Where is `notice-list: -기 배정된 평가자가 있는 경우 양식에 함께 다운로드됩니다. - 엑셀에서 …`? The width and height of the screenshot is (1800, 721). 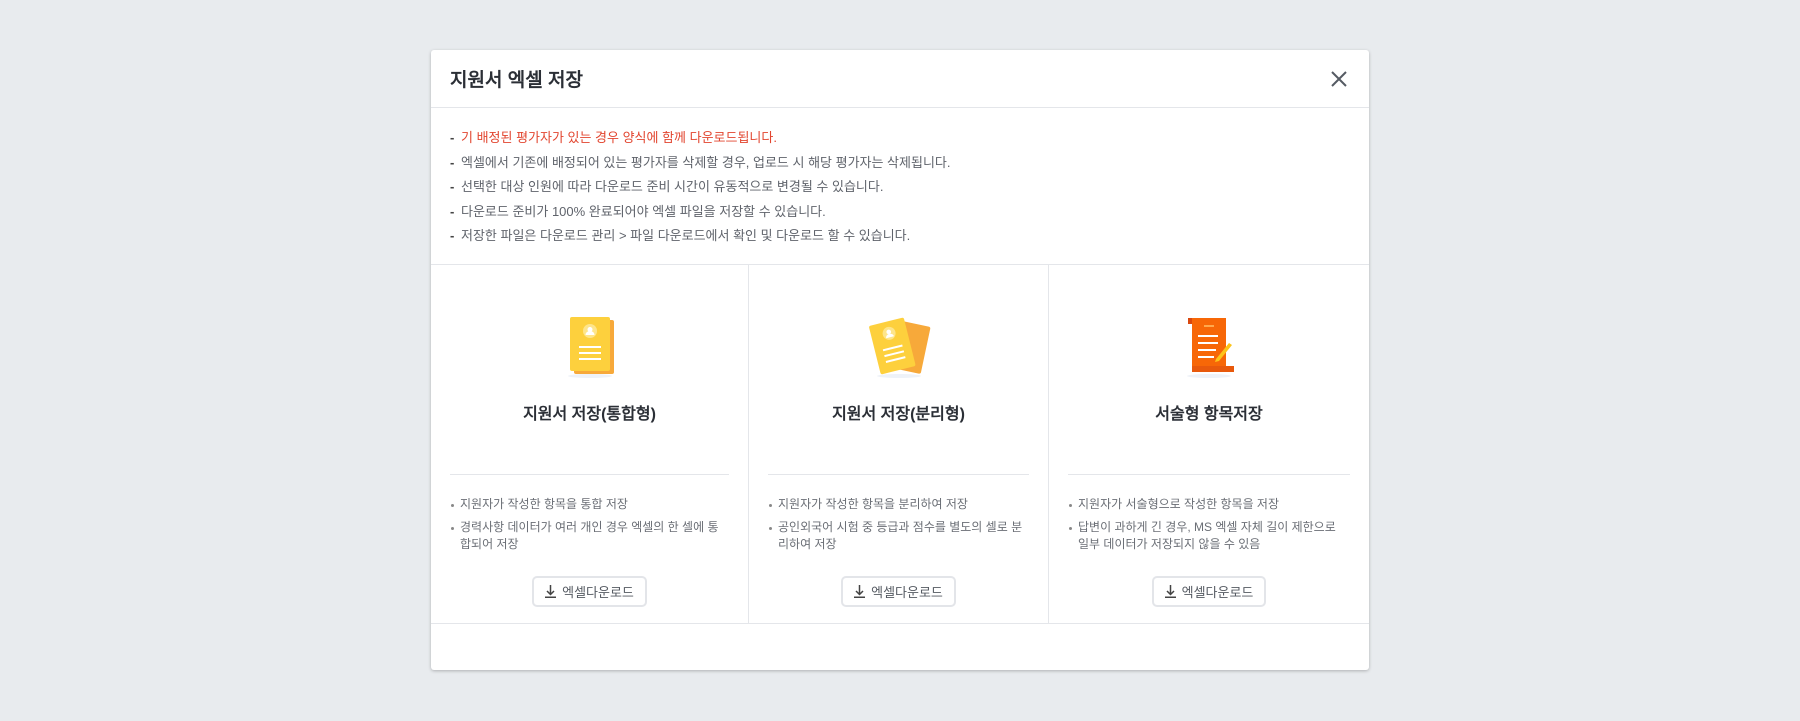 notice-list: -기 배정된 평가자가 있는 경우 양식에 함께 다운로드됩니다. - 엑셀에서 … is located at coordinates (900, 186).